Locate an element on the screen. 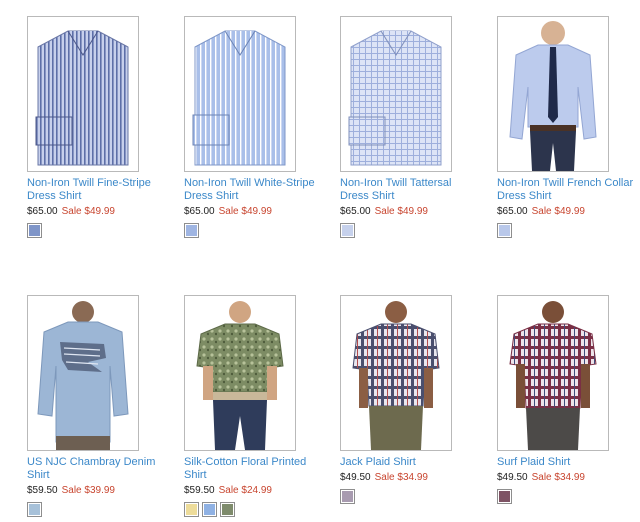 Image resolution: width=640 pixels, height=522 pixels. product-card: Surf Plaid Shirt $49.50 Sale $34.99 is located at coordinates (567, 399).